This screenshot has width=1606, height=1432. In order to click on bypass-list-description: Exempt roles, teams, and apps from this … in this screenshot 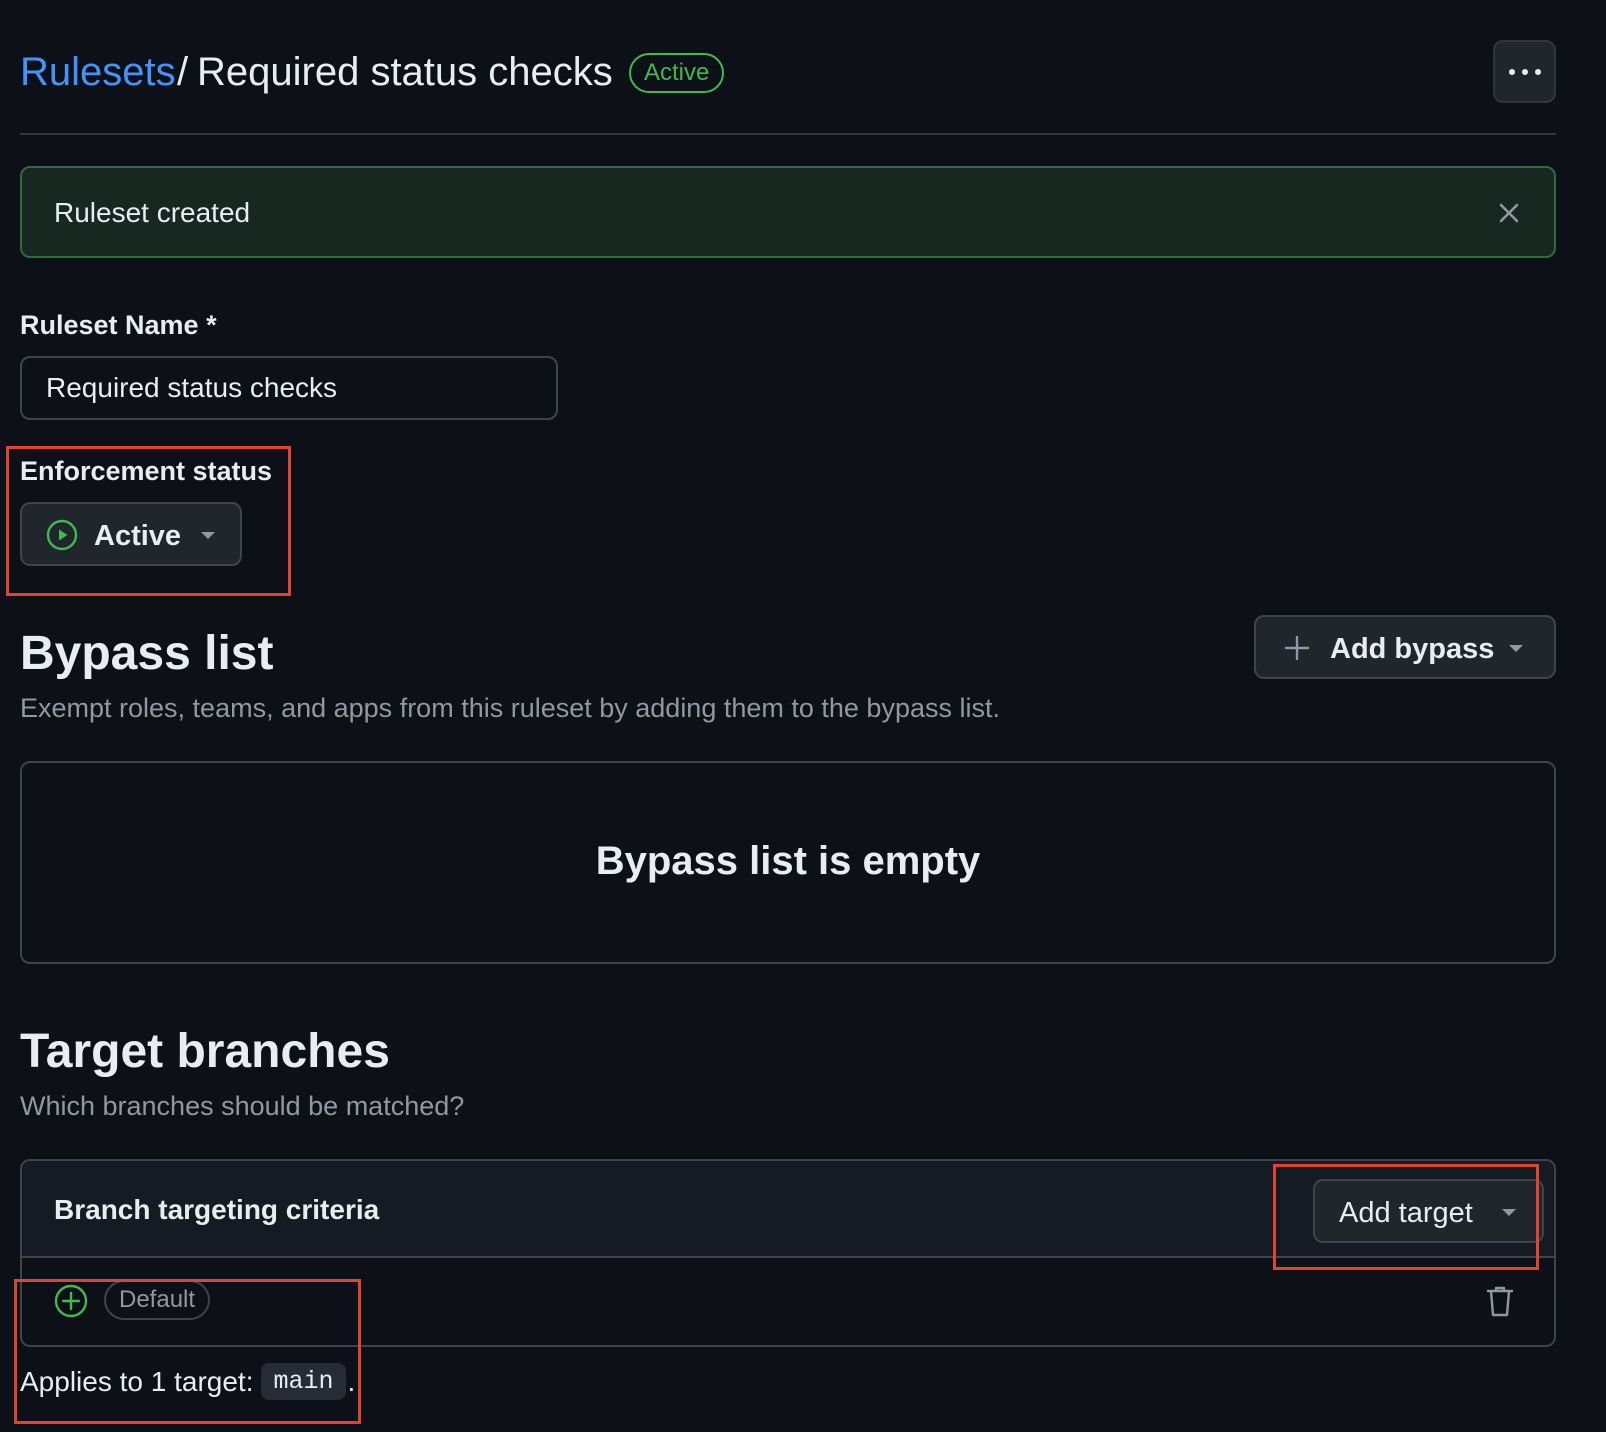, I will do `click(510, 708)`.